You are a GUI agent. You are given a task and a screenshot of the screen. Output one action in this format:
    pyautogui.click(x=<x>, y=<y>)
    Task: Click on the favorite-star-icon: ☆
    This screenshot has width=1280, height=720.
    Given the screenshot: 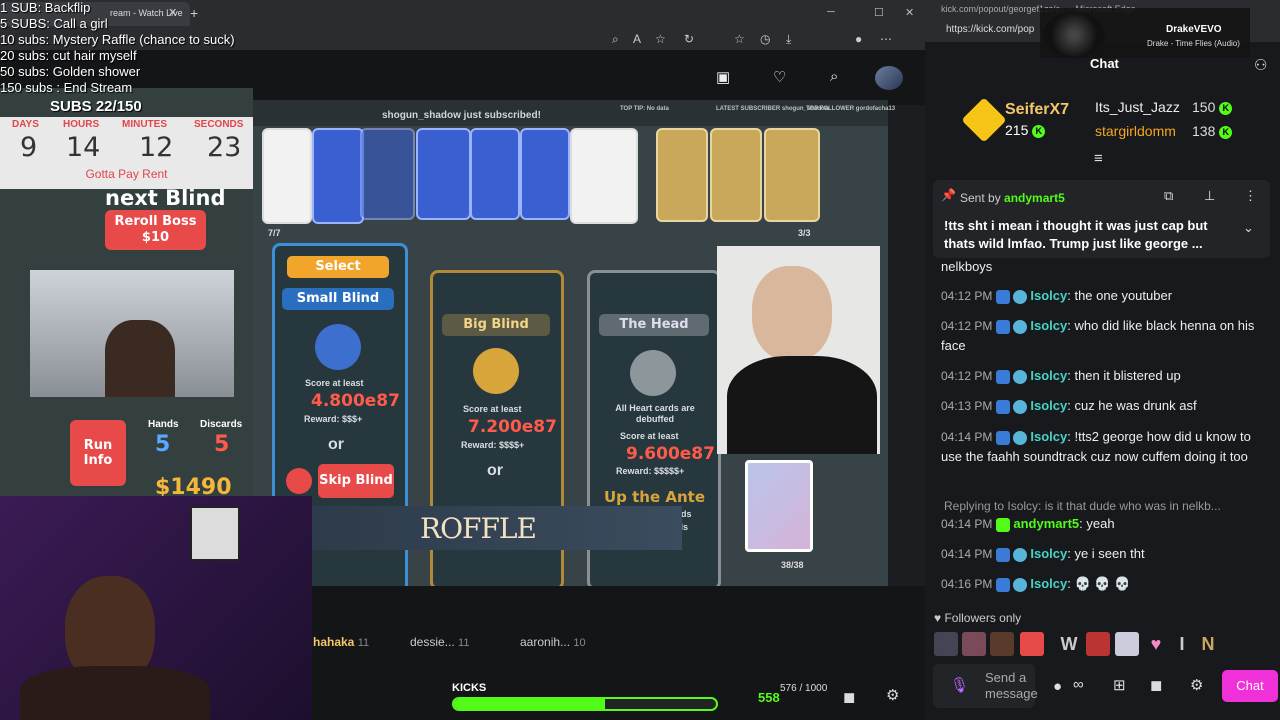 What is the action you would take?
    pyautogui.click(x=660, y=39)
    